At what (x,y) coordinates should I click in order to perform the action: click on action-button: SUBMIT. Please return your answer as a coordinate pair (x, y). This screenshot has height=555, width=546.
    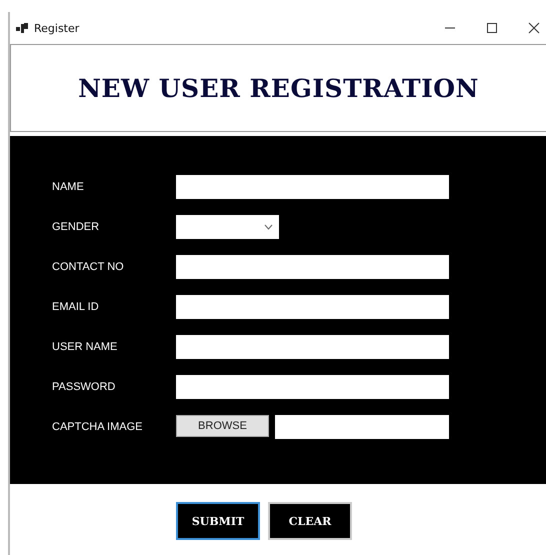
    Looking at the image, I should click on (218, 521).